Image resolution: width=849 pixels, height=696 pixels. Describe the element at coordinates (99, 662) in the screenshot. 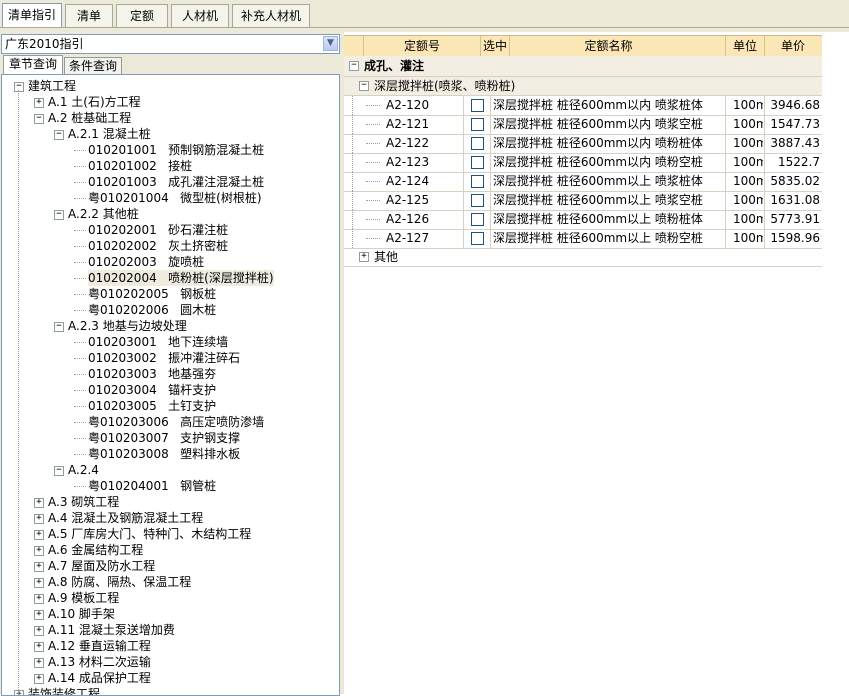

I see `tree-node: A.13 材料二次运输` at that location.